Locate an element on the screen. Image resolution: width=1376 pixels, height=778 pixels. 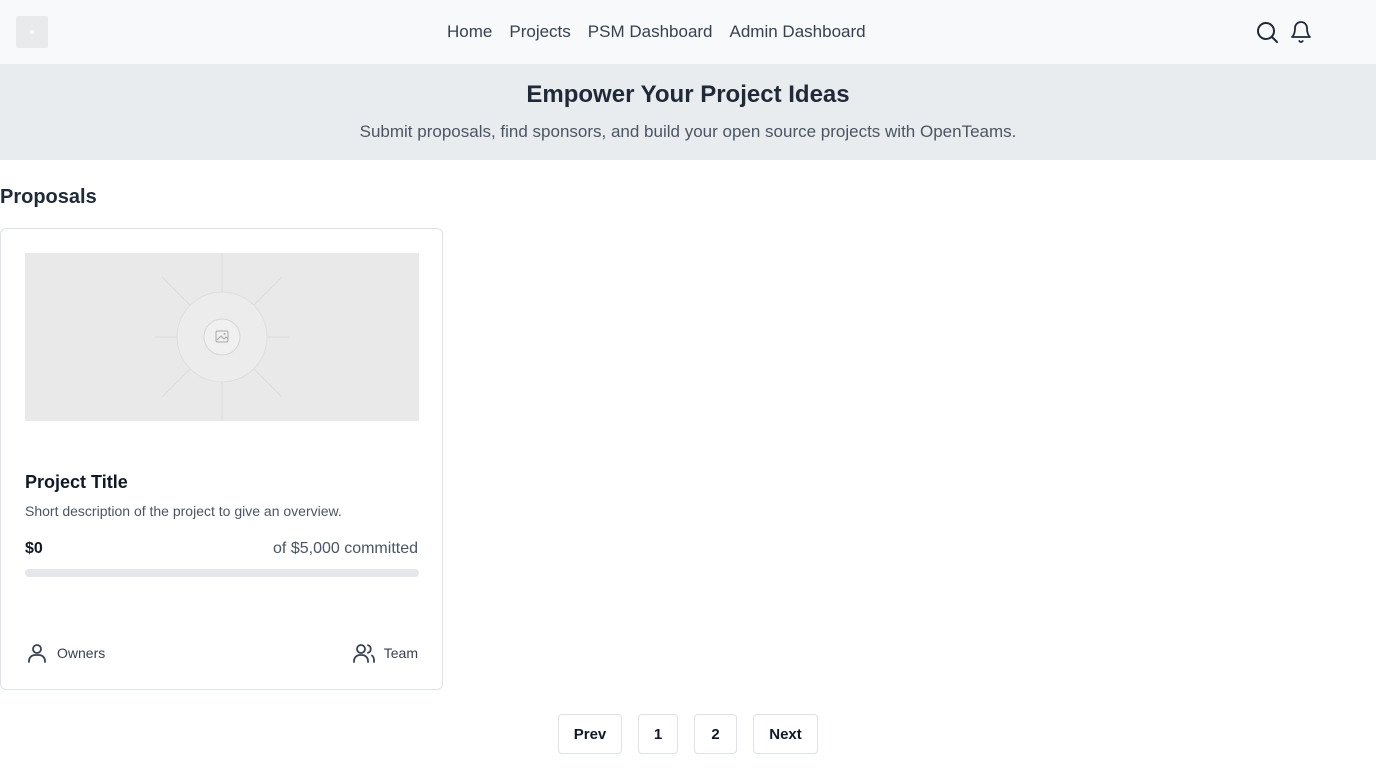
nav-link-admin-dashboard: Admin Dashboard is located at coordinates (798, 32).